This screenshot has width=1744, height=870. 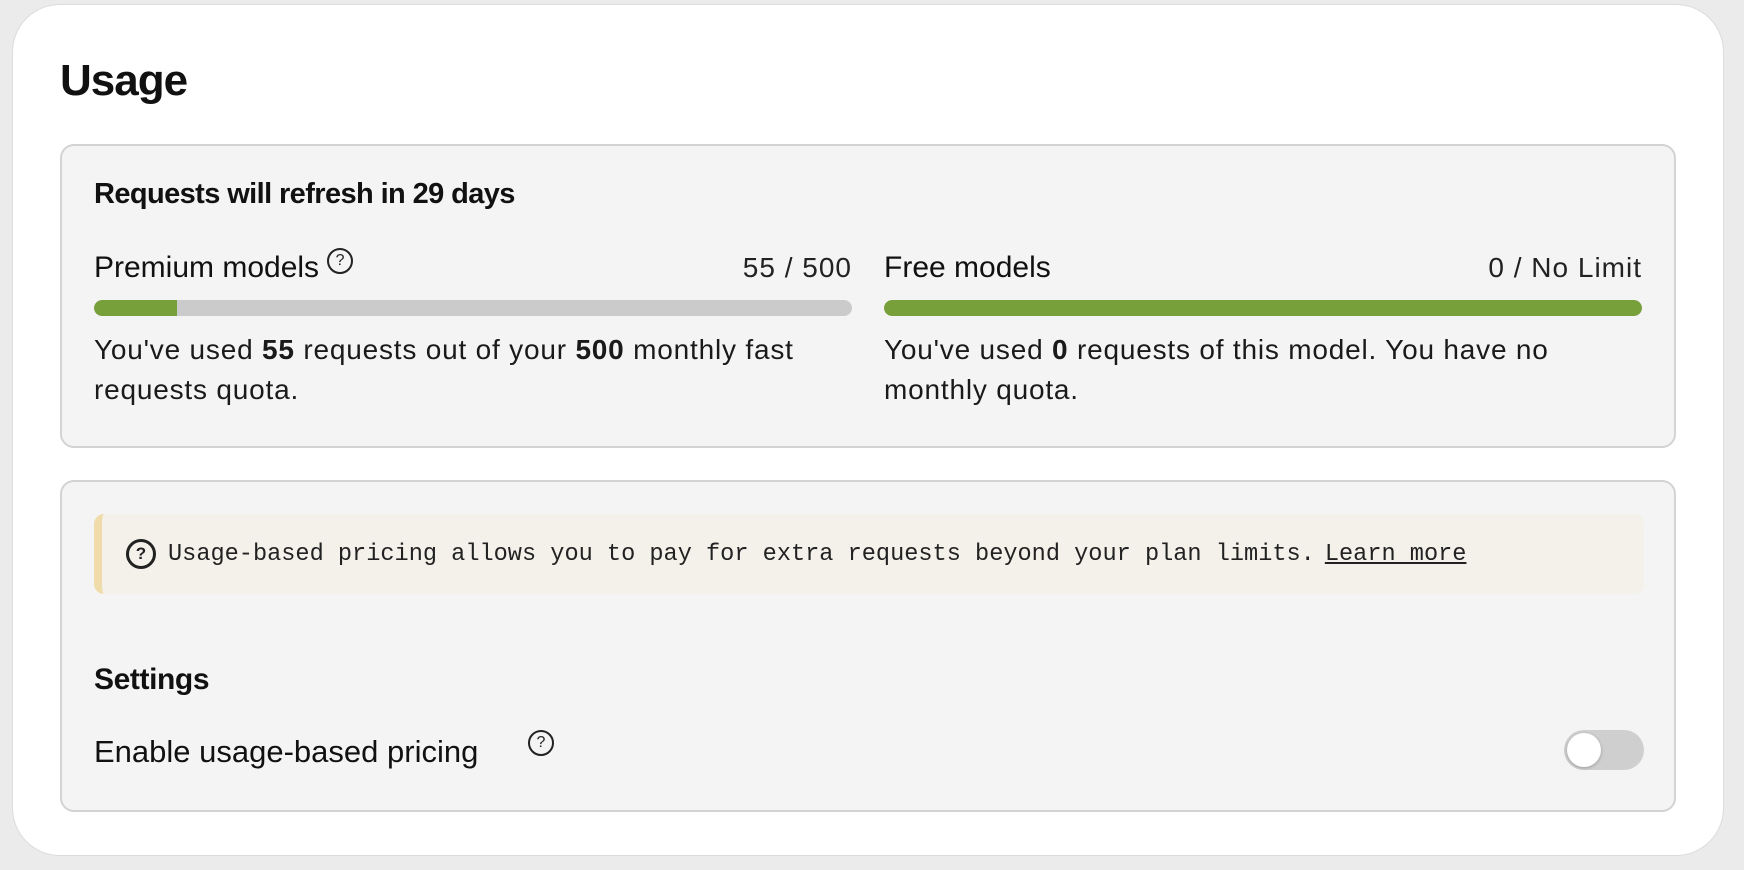 I want to click on usage-pricing-toggle, so click(x=1604, y=750).